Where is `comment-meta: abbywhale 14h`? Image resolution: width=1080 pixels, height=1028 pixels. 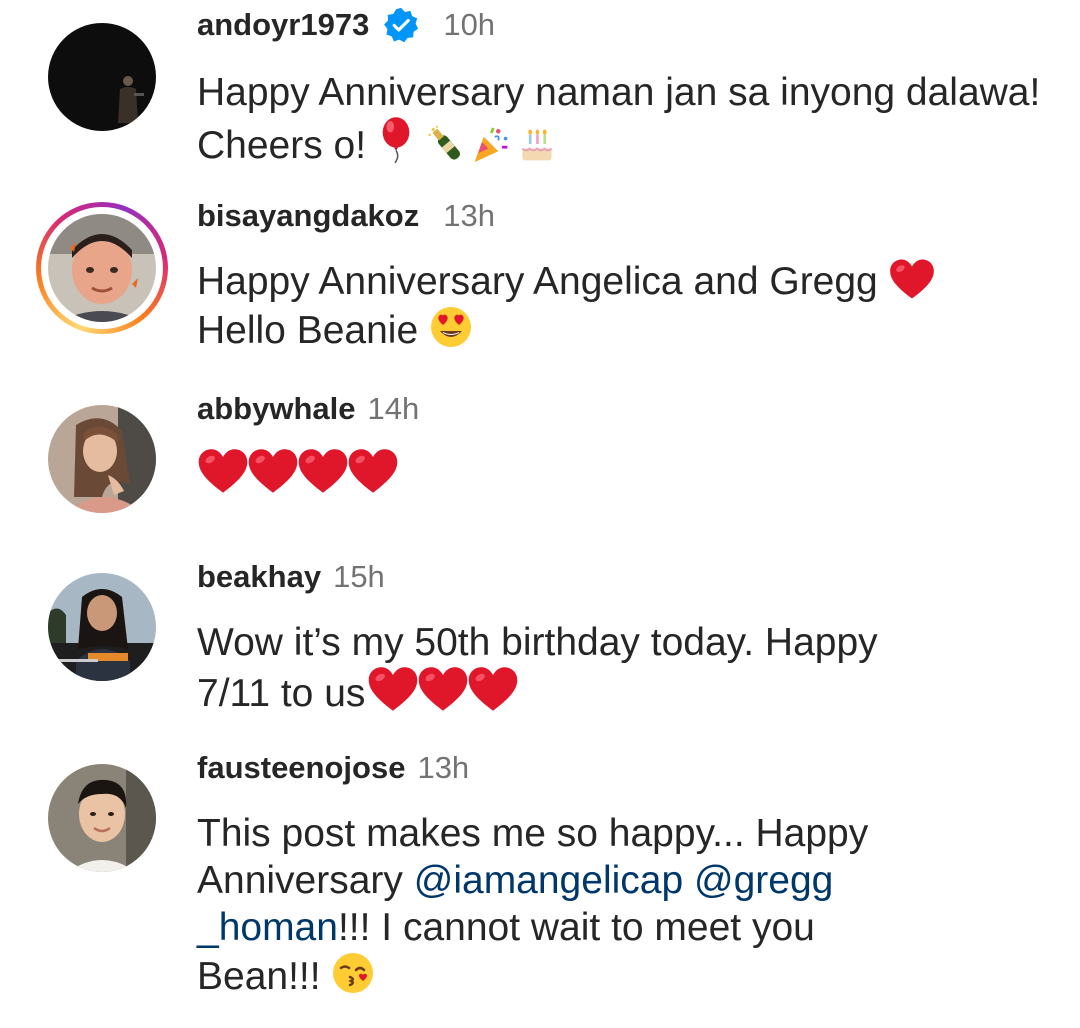
comment-meta: abbywhale 14h is located at coordinates (308, 409).